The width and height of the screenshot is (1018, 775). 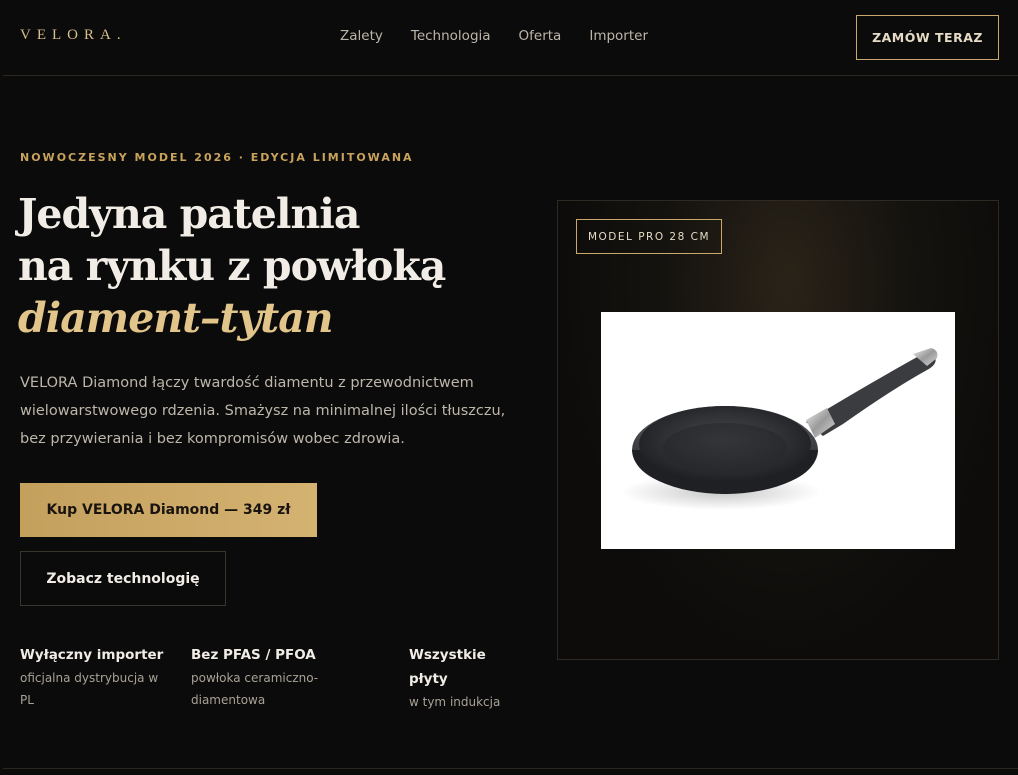 I want to click on feature-desc: oficjalna dystrybucja w PL, so click(x=89, y=689).